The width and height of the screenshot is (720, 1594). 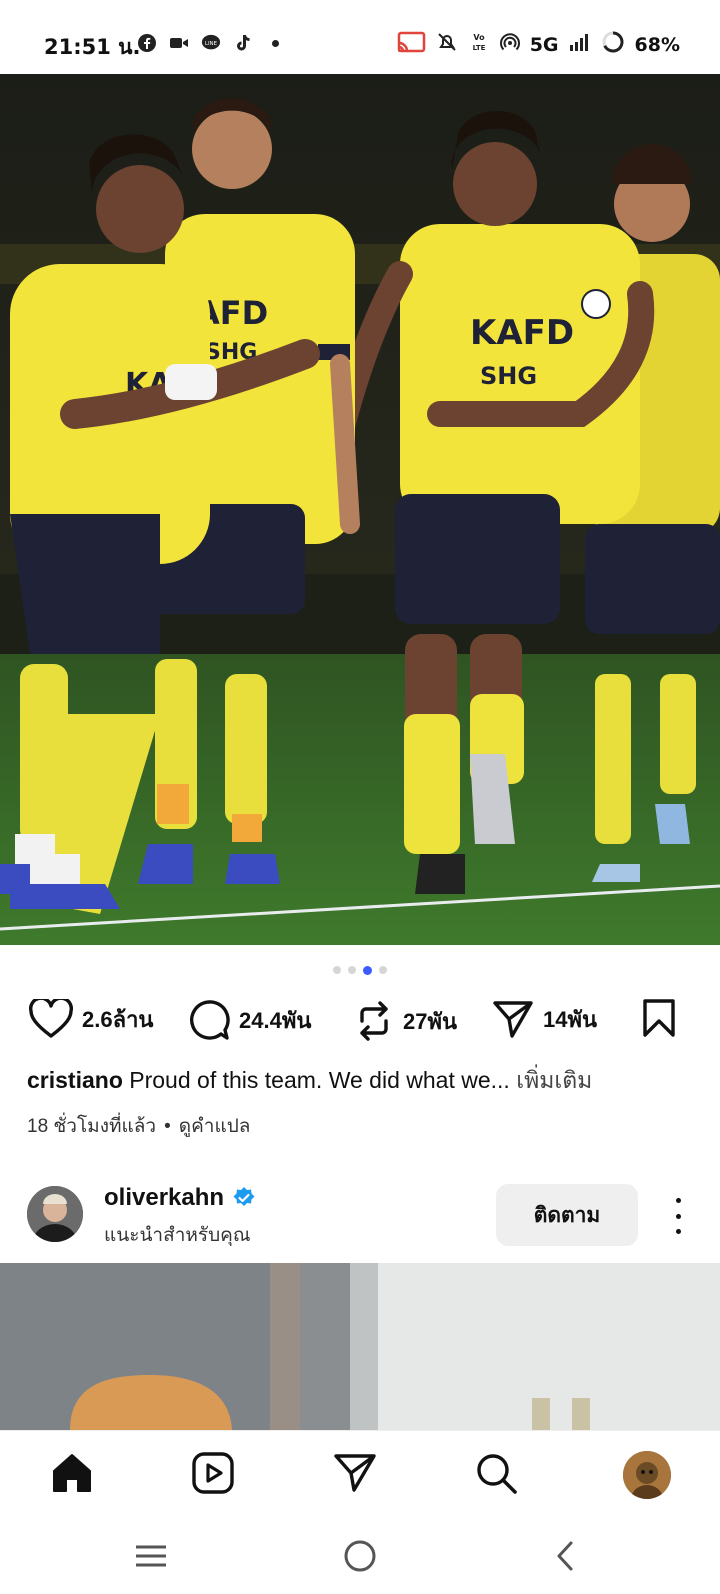 I want to click on comment-button: 24.4พัน, so click(x=249, y=1020).